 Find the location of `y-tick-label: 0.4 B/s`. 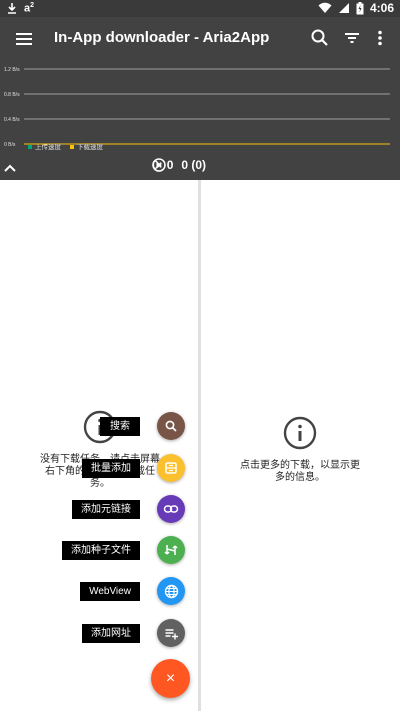

y-tick-label: 0.4 B/s is located at coordinates (12, 120).